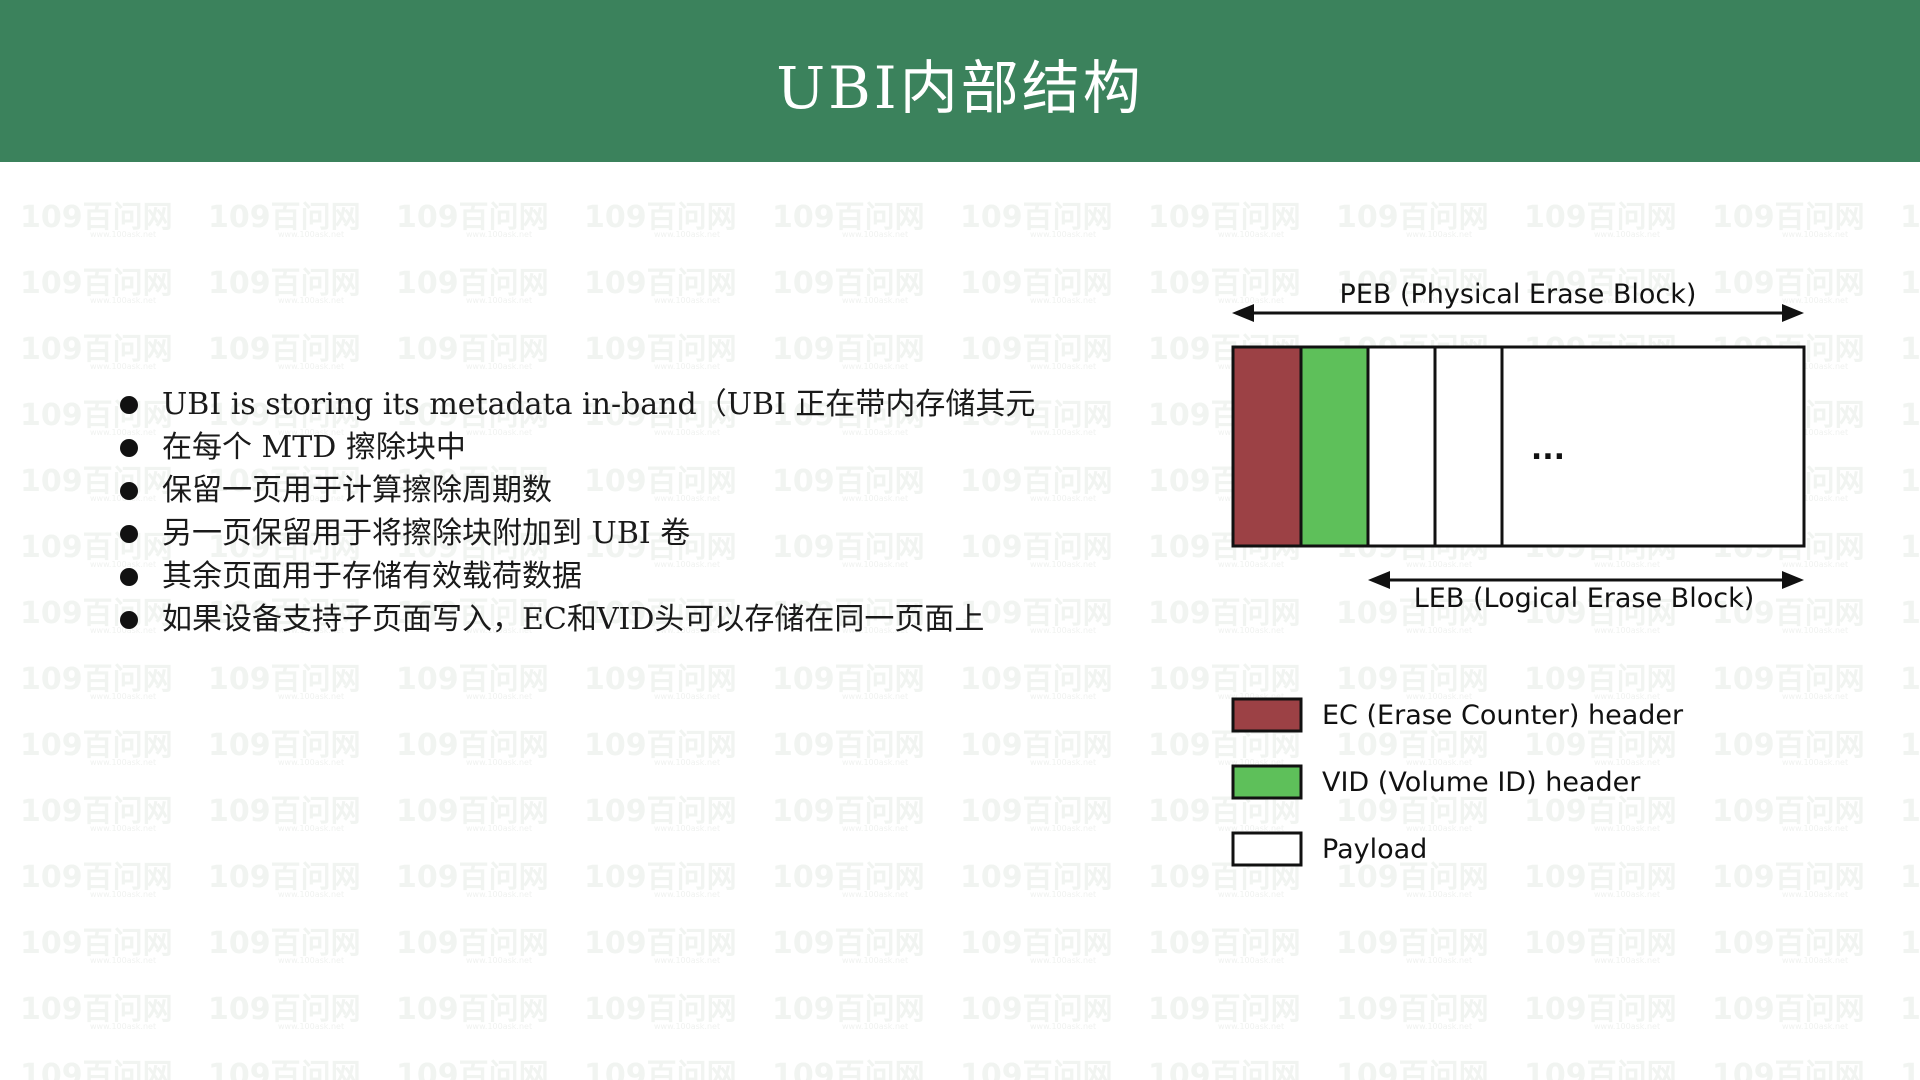  Describe the element at coordinates (1793, 313) in the screenshot. I see `peb-arrow-right-head` at that location.